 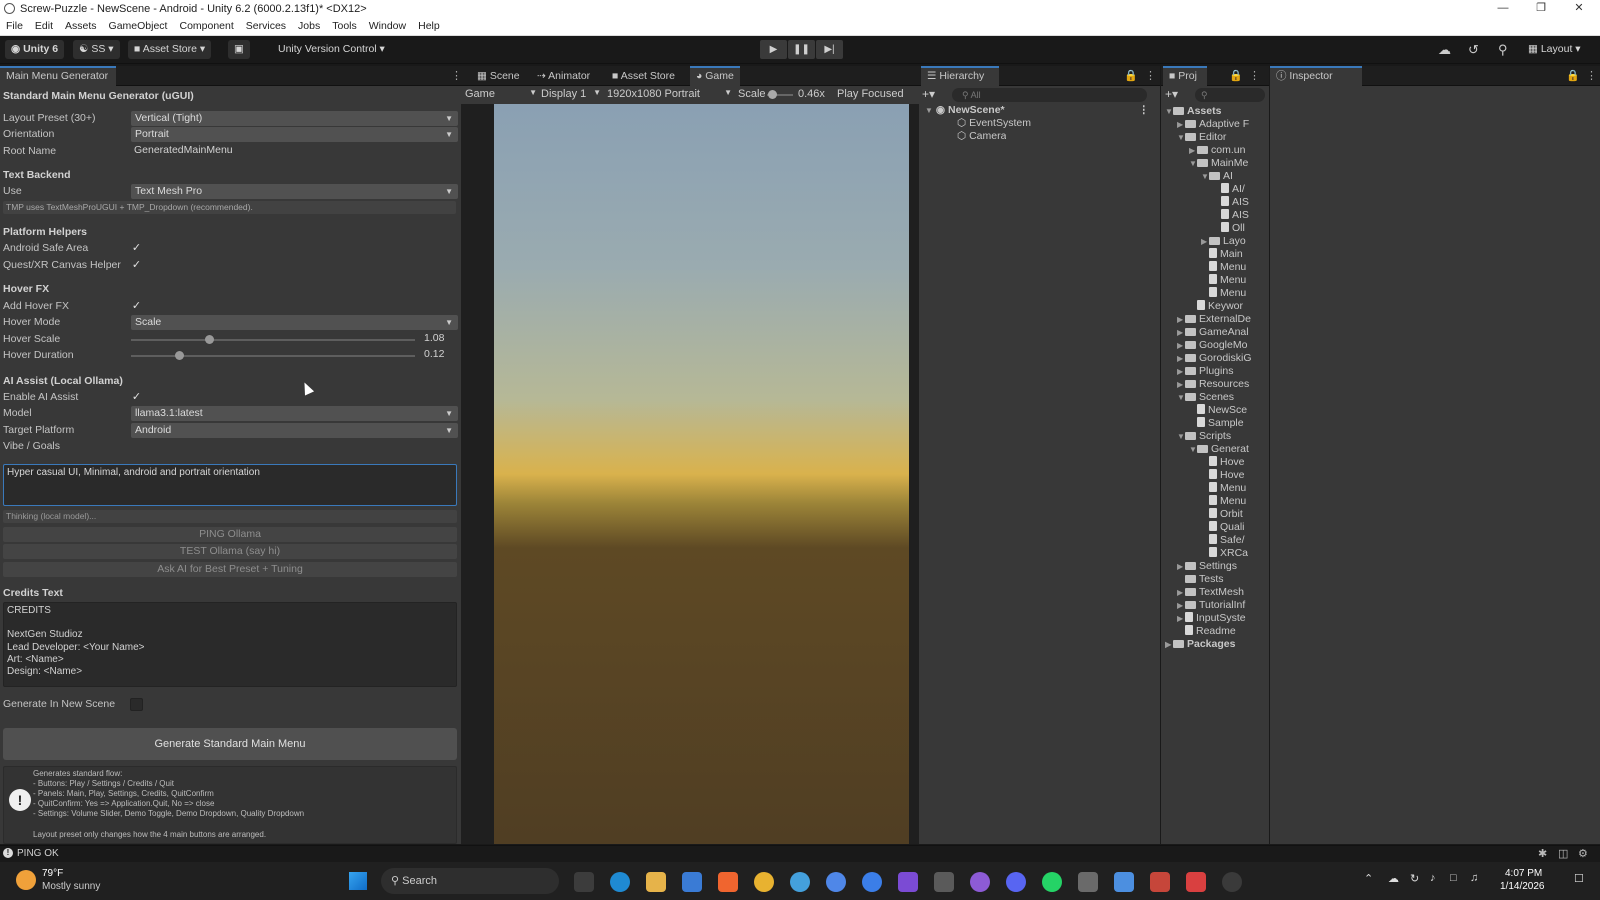 I want to click on project-folder: ▶ Resources, so click(x=1223, y=384).